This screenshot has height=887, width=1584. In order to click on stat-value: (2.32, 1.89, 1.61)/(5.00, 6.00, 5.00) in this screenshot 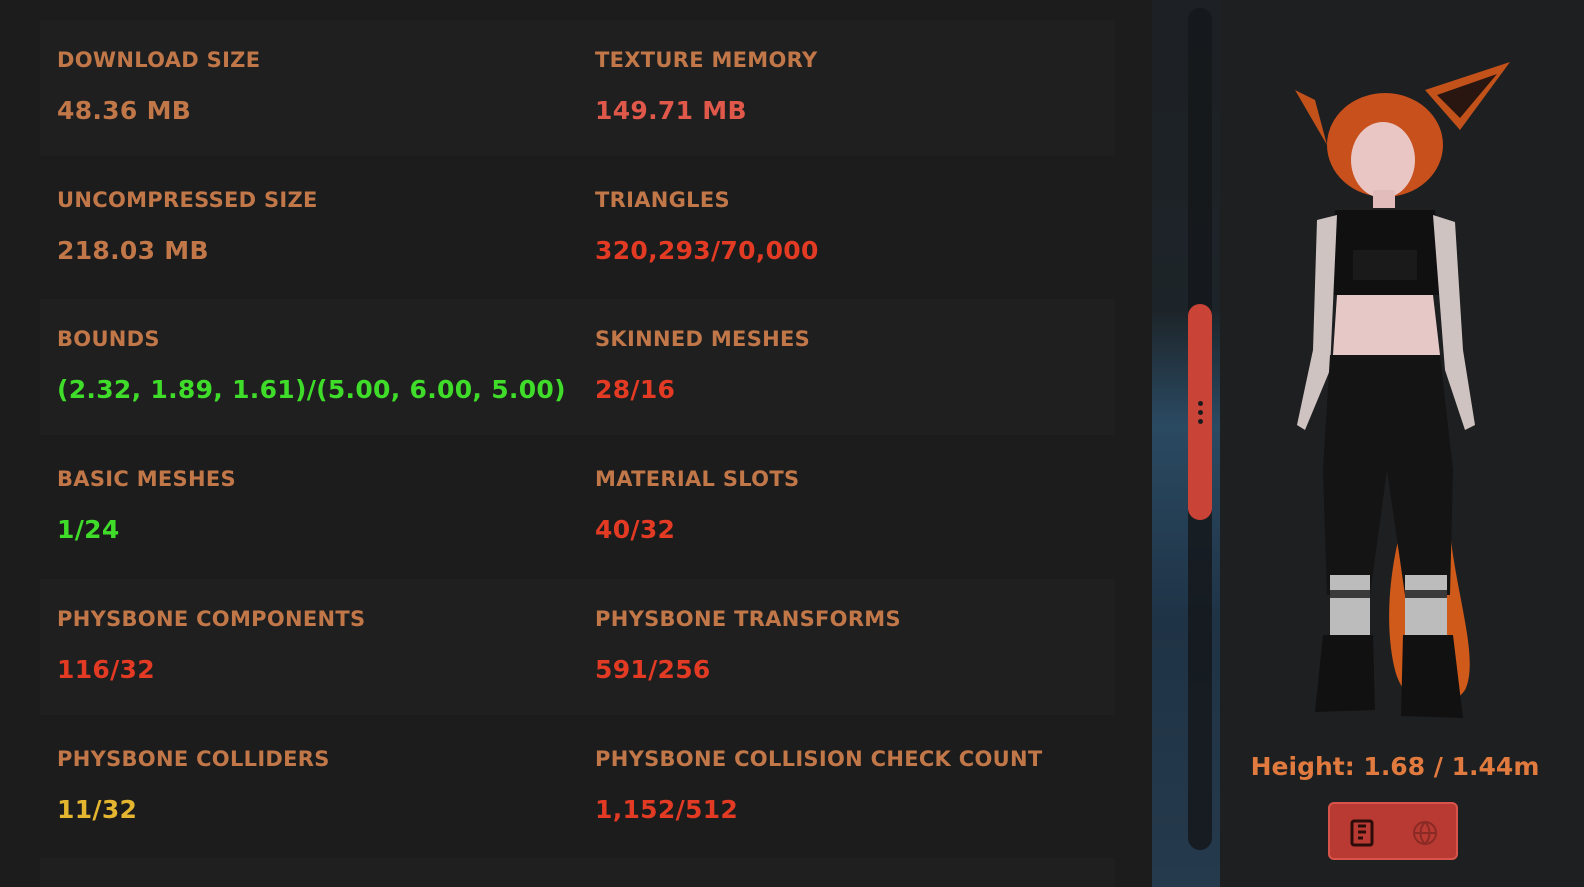, I will do `click(311, 389)`.